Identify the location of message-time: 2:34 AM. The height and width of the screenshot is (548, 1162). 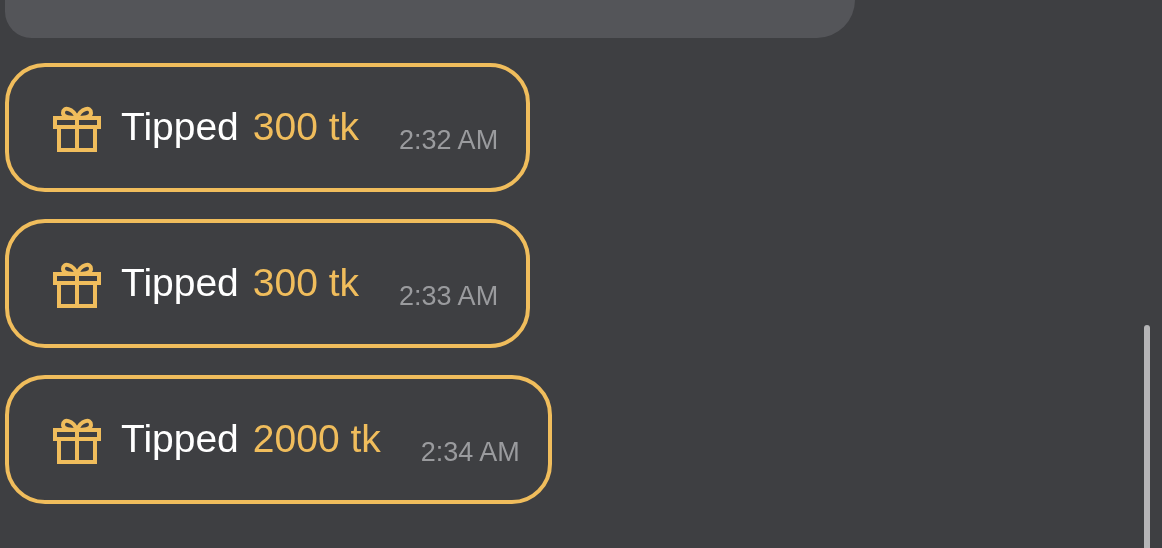
(470, 452).